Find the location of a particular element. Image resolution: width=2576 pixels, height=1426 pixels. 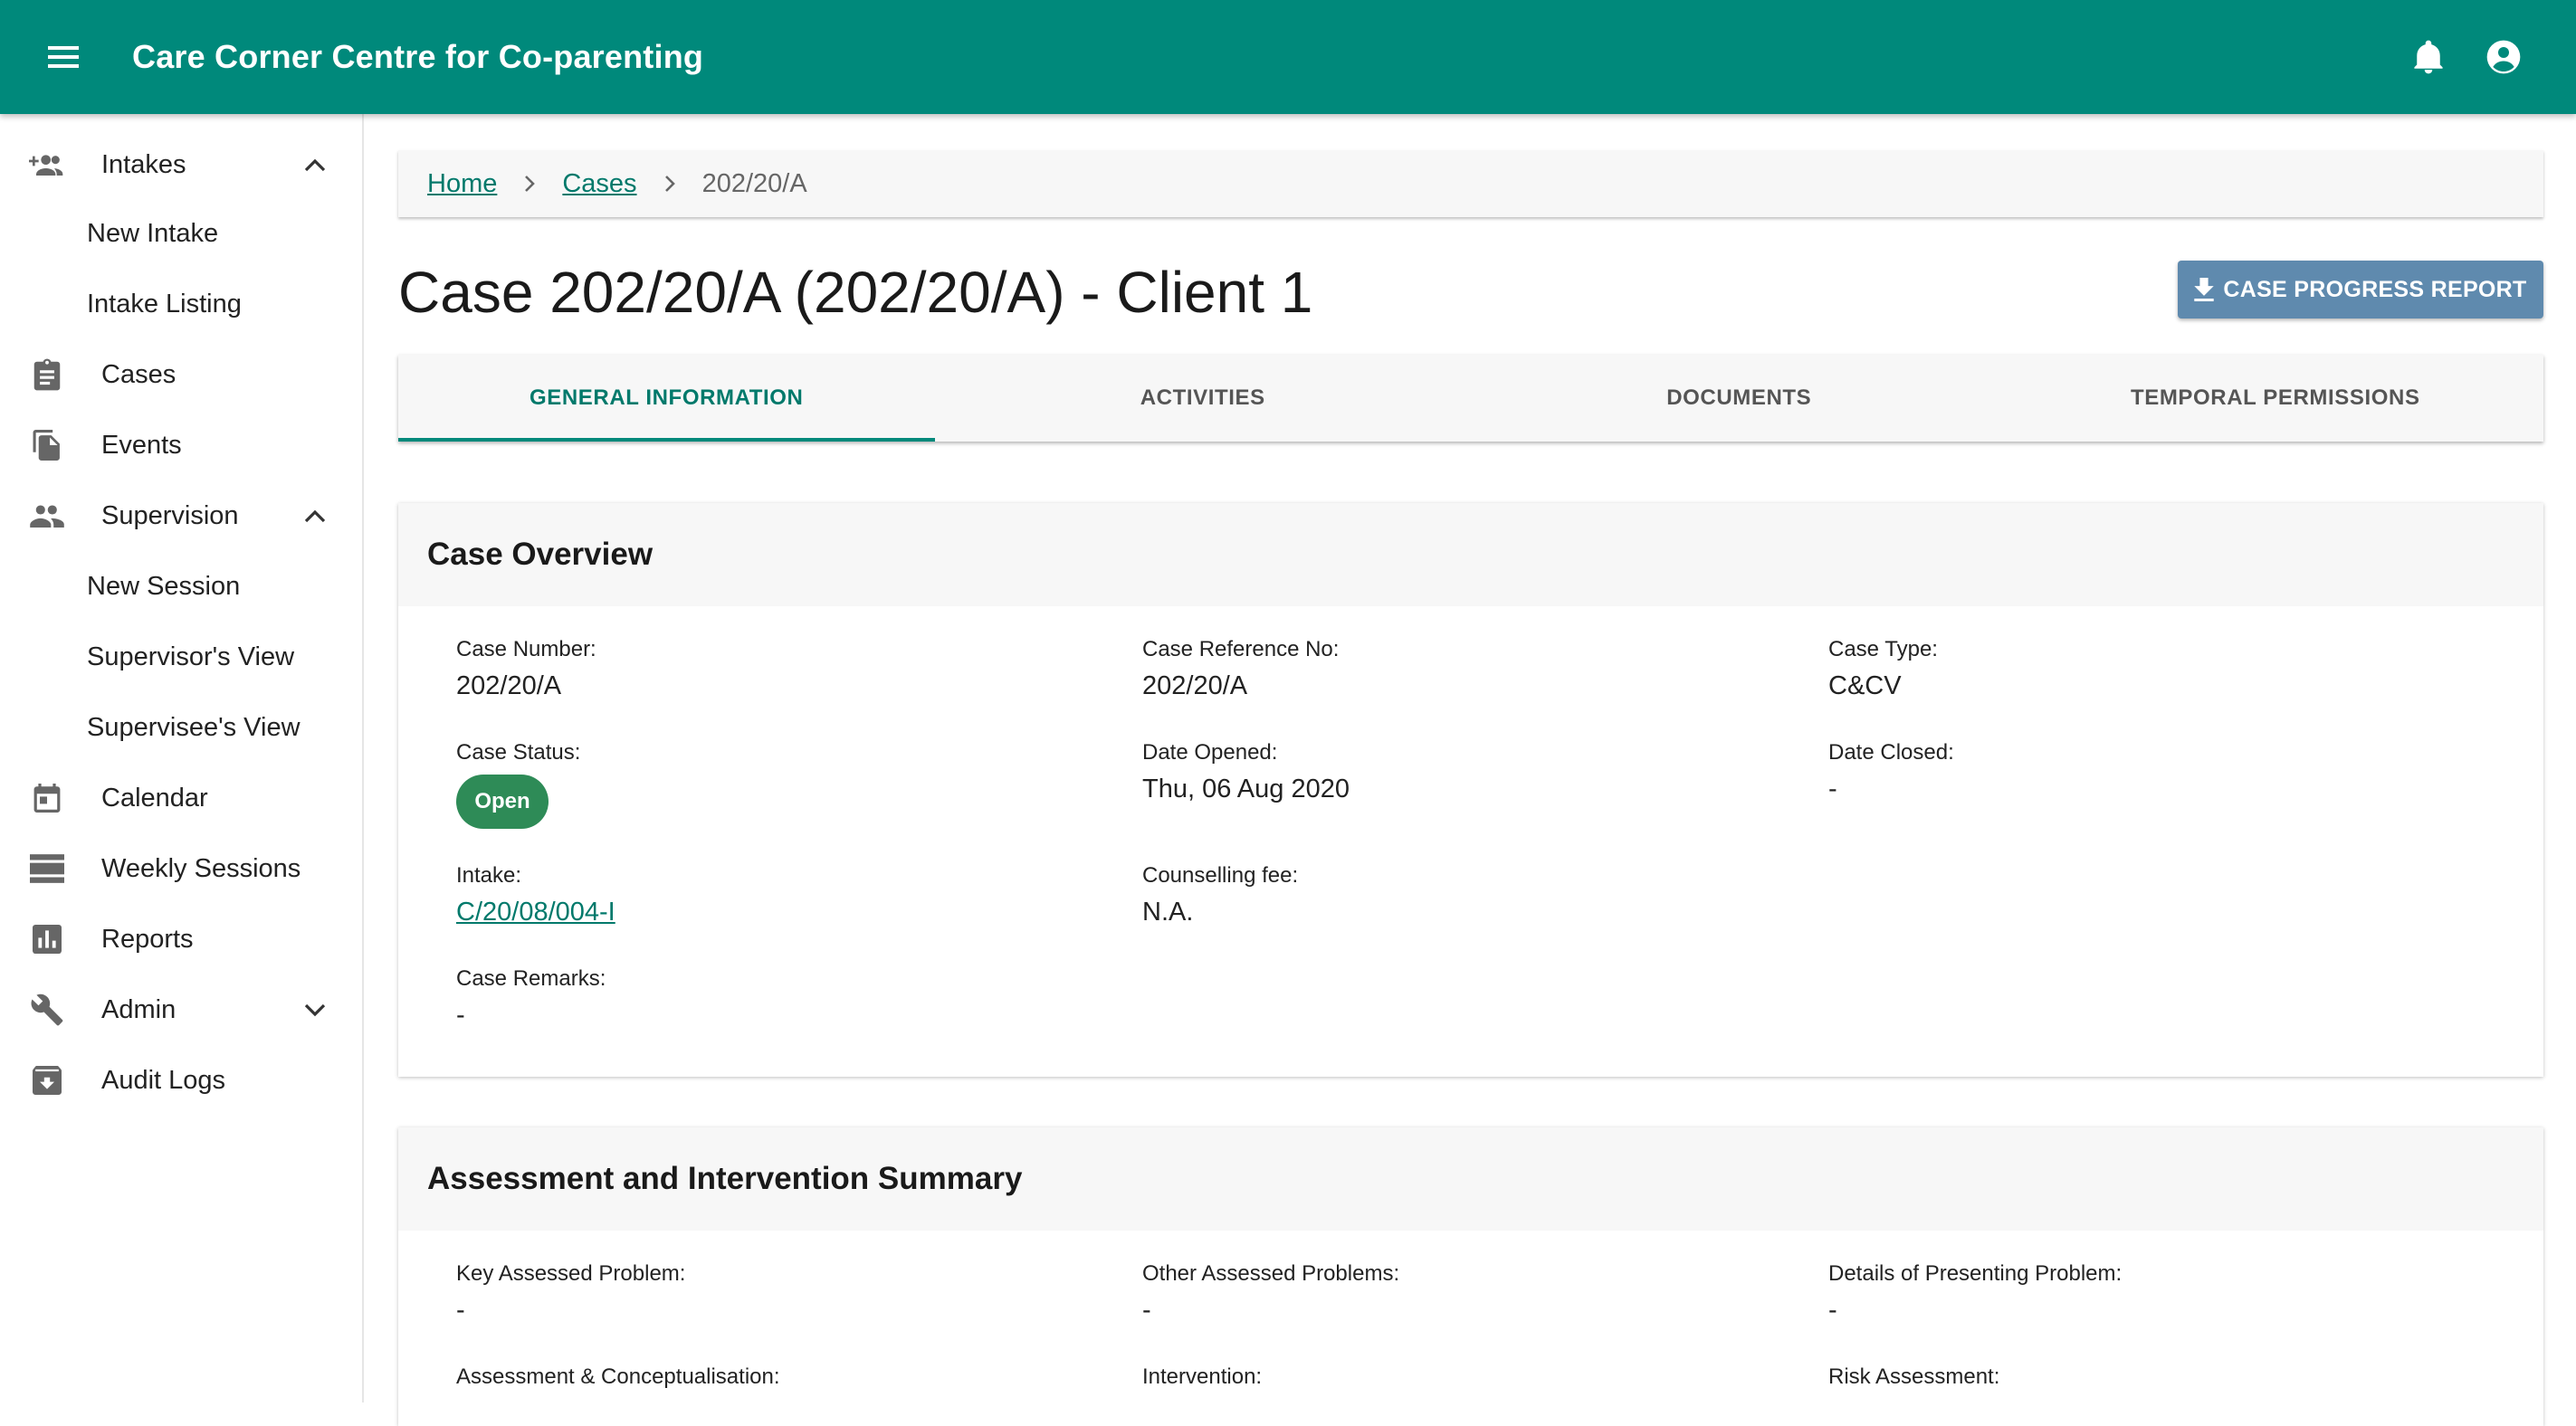

sidebar-item-label: Weekly Sessions is located at coordinates (201, 868).